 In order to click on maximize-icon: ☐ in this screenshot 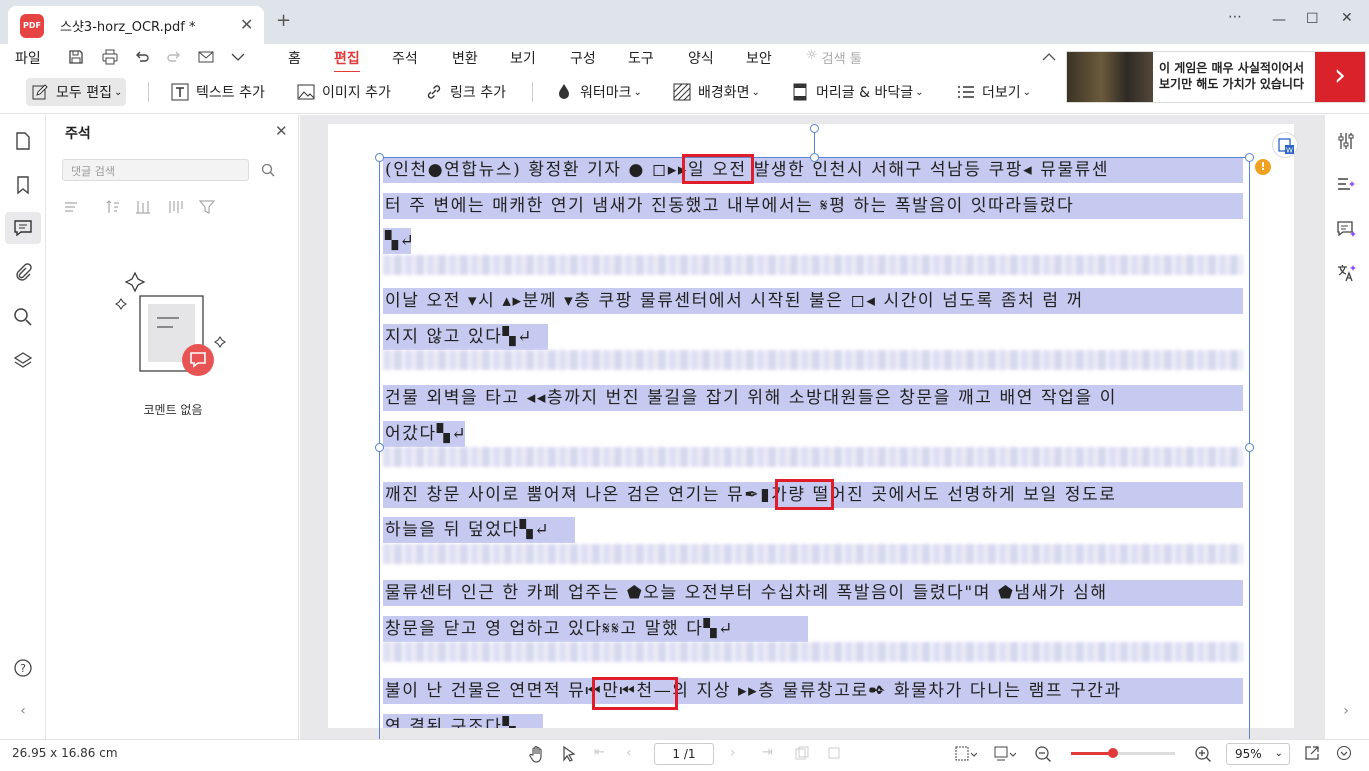, I will do `click(1312, 19)`.